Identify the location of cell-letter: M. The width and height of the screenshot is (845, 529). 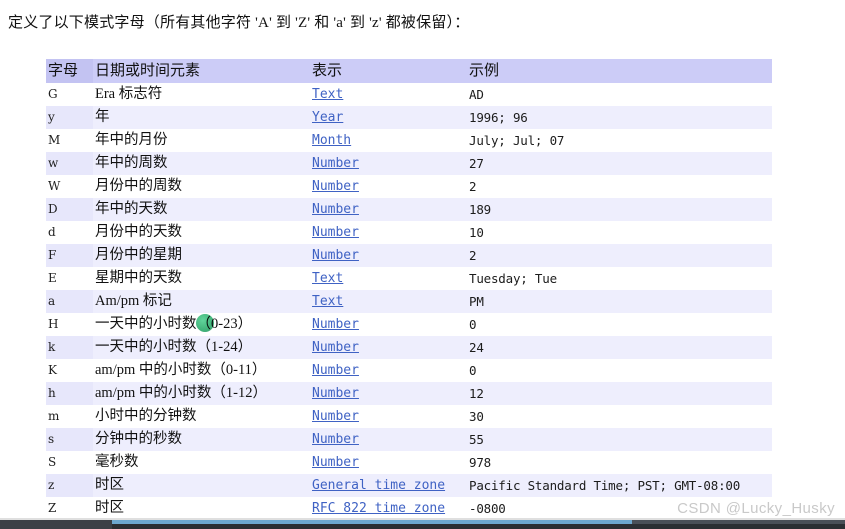
(54, 140).